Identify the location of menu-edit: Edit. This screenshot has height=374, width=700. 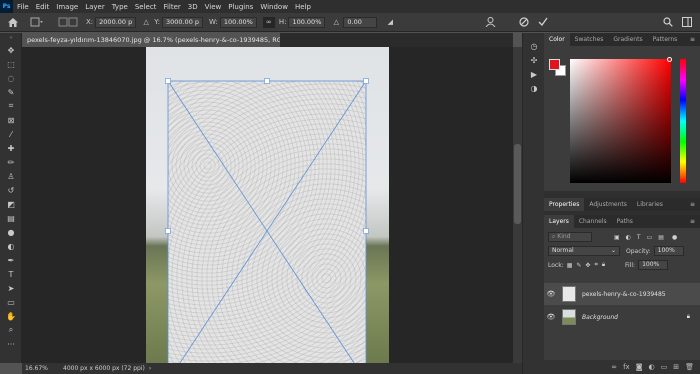
(43, 7).